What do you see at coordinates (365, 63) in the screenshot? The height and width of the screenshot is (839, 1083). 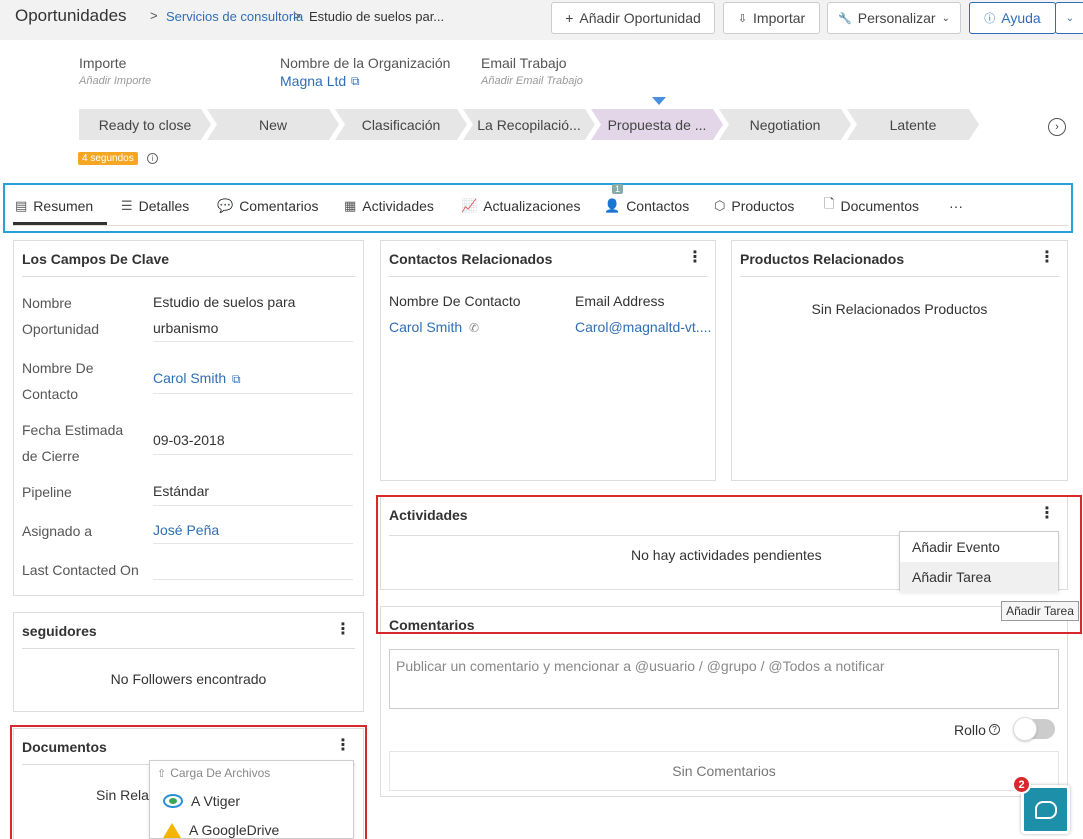 I see `organization-label: Nombre de la Organización` at bounding box center [365, 63].